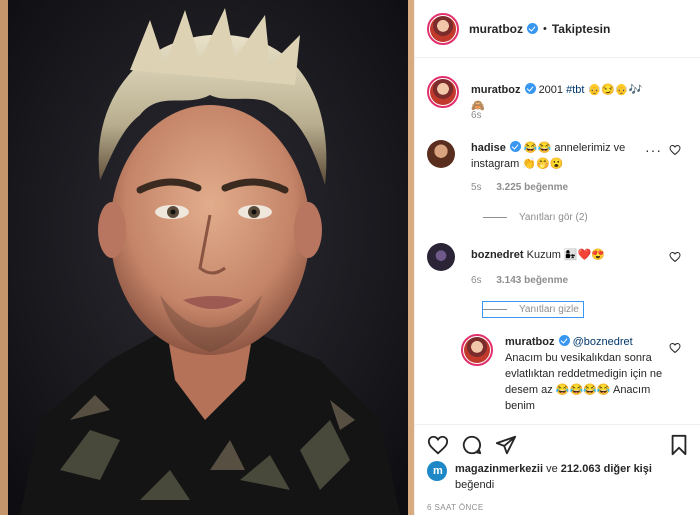 This screenshot has width=700, height=515. Describe the element at coordinates (497, 255) in the screenshot. I see `commenter-username: boznedret` at that location.